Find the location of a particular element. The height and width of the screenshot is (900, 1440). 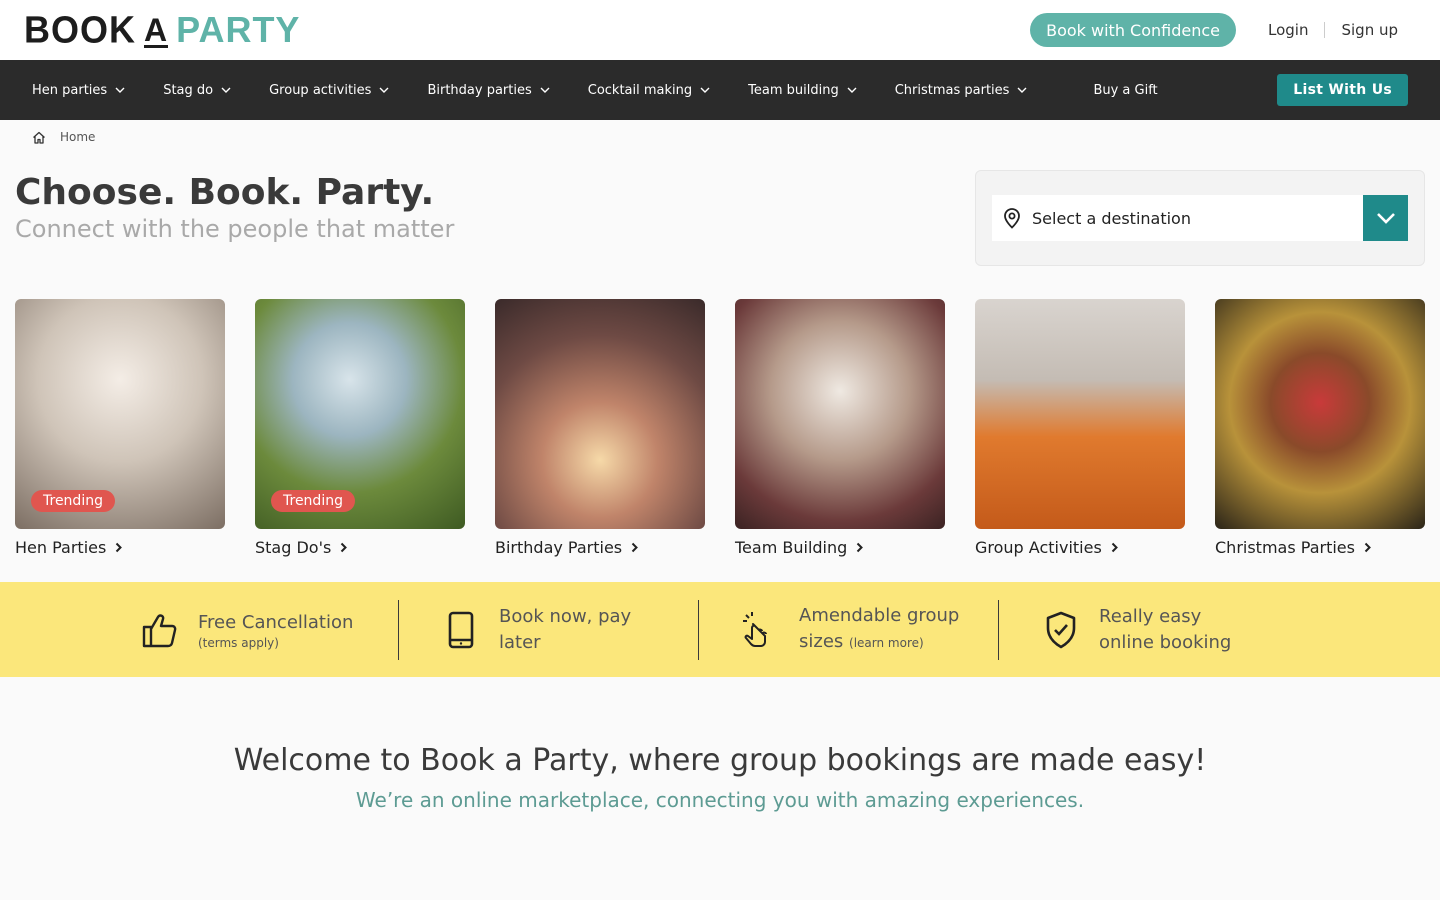

card-team-building: Team Building is located at coordinates (840, 428).